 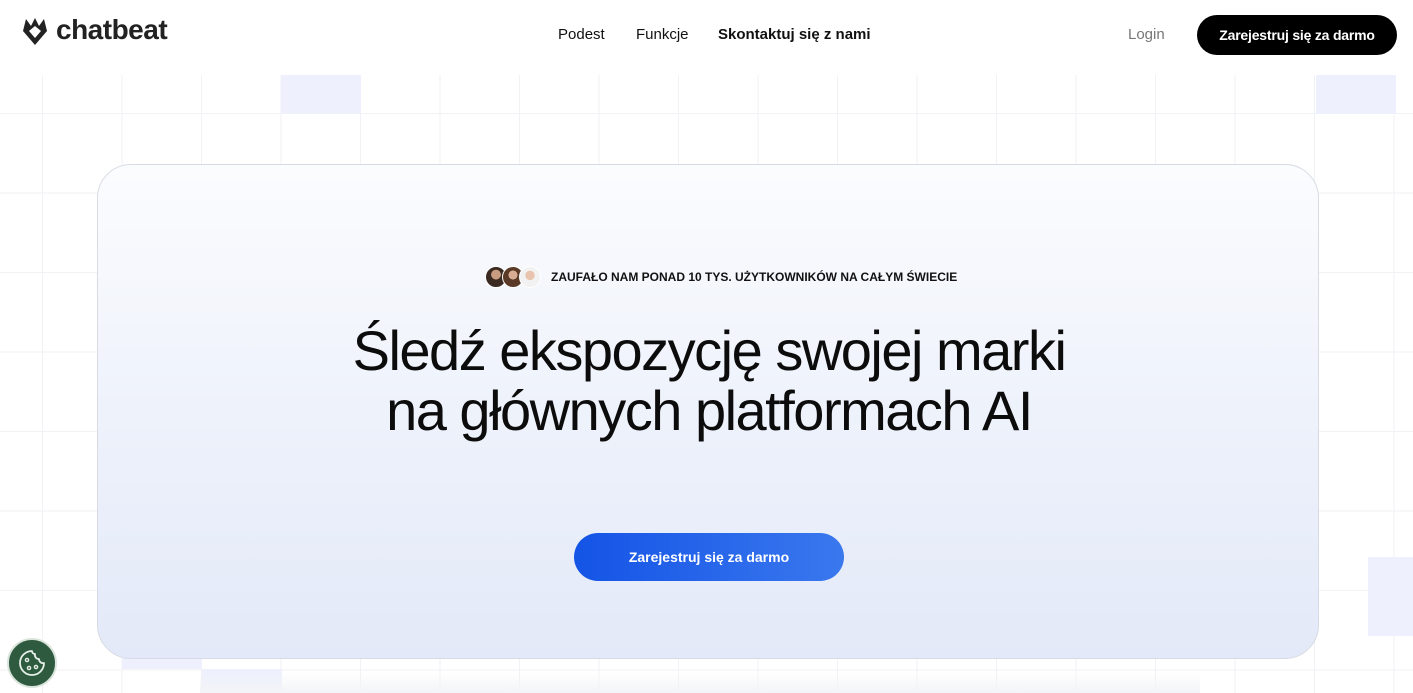 I want to click on nav-item-contact: Skontaktuj się z nami, so click(x=794, y=35).